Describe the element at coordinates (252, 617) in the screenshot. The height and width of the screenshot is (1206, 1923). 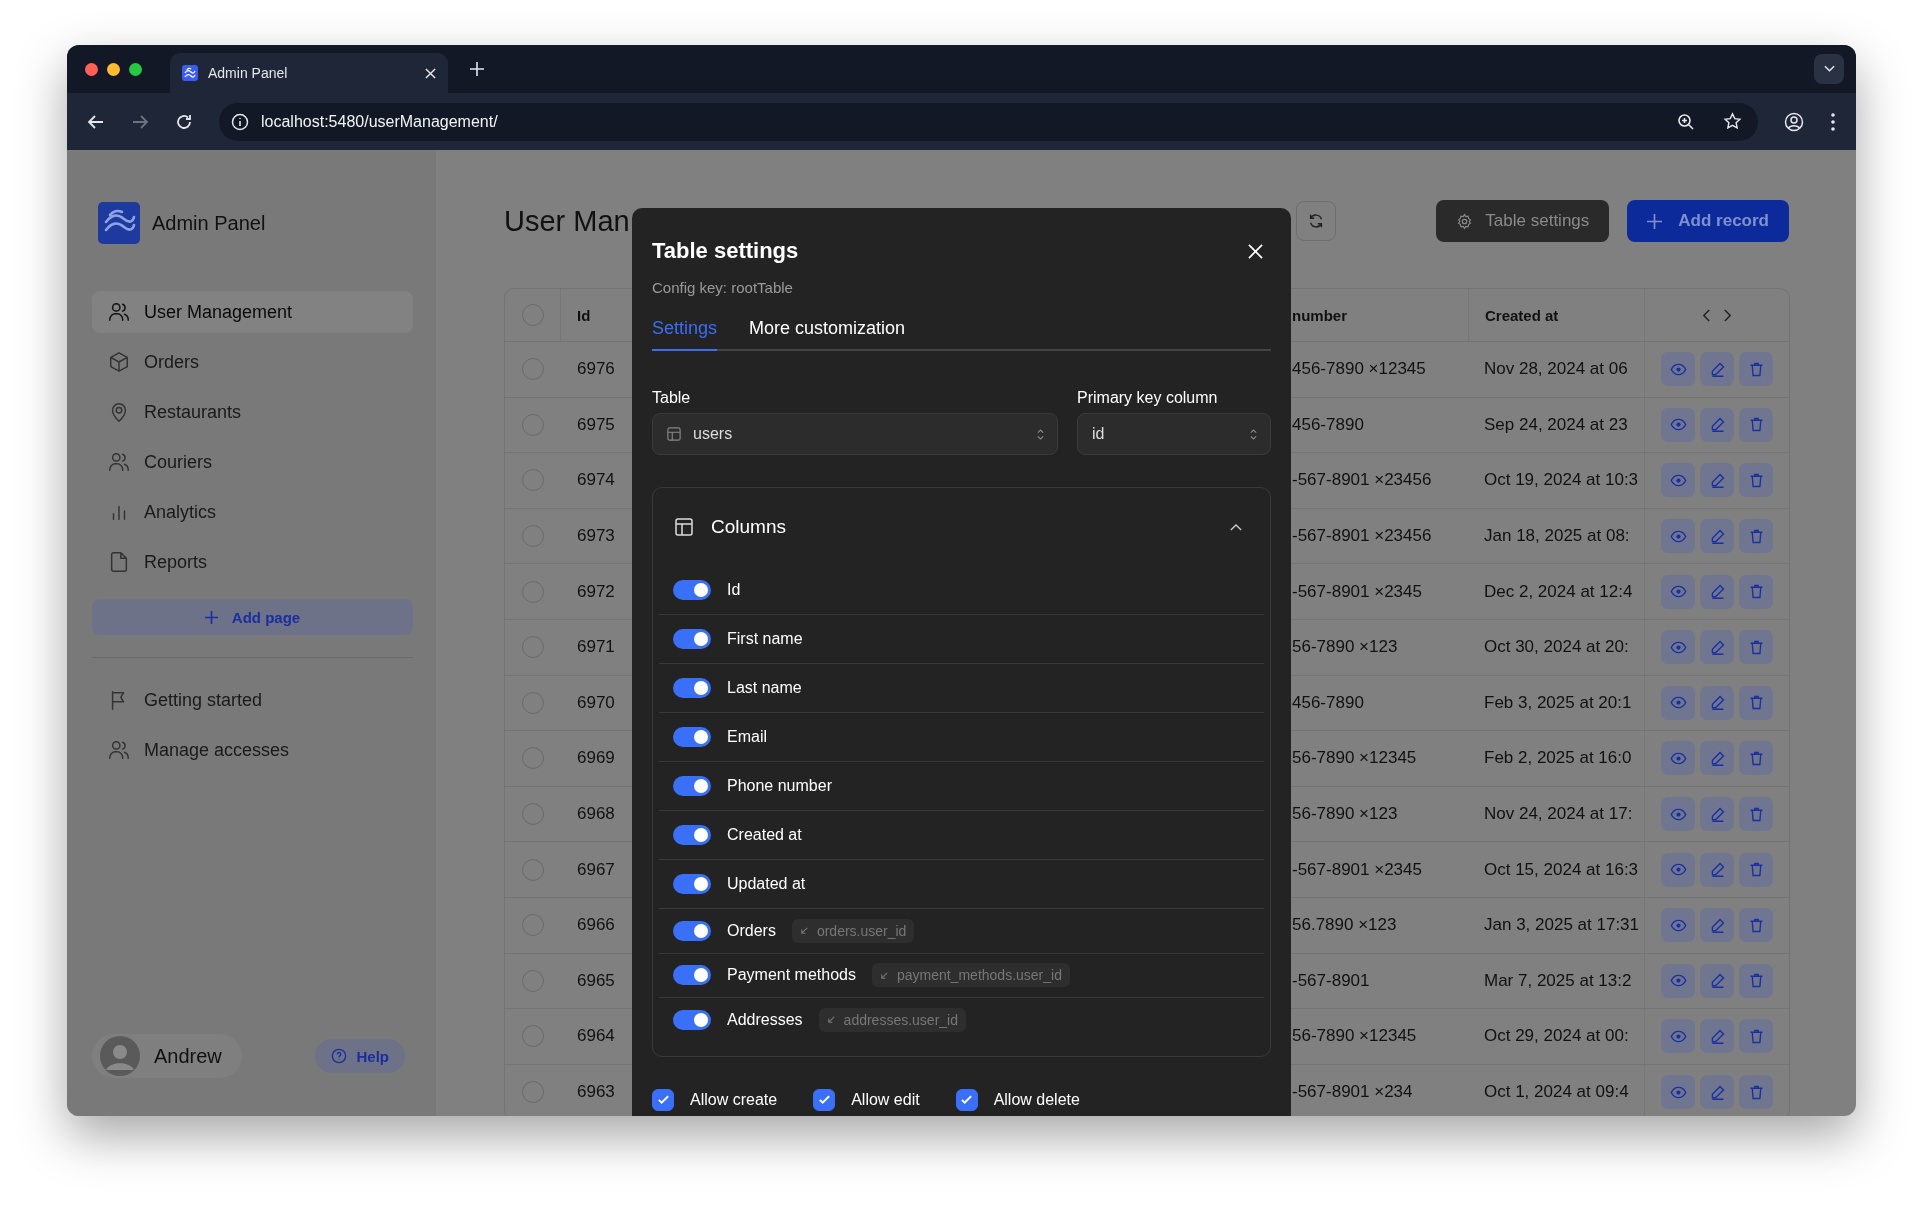
I see `add-page-button: Add page` at that location.